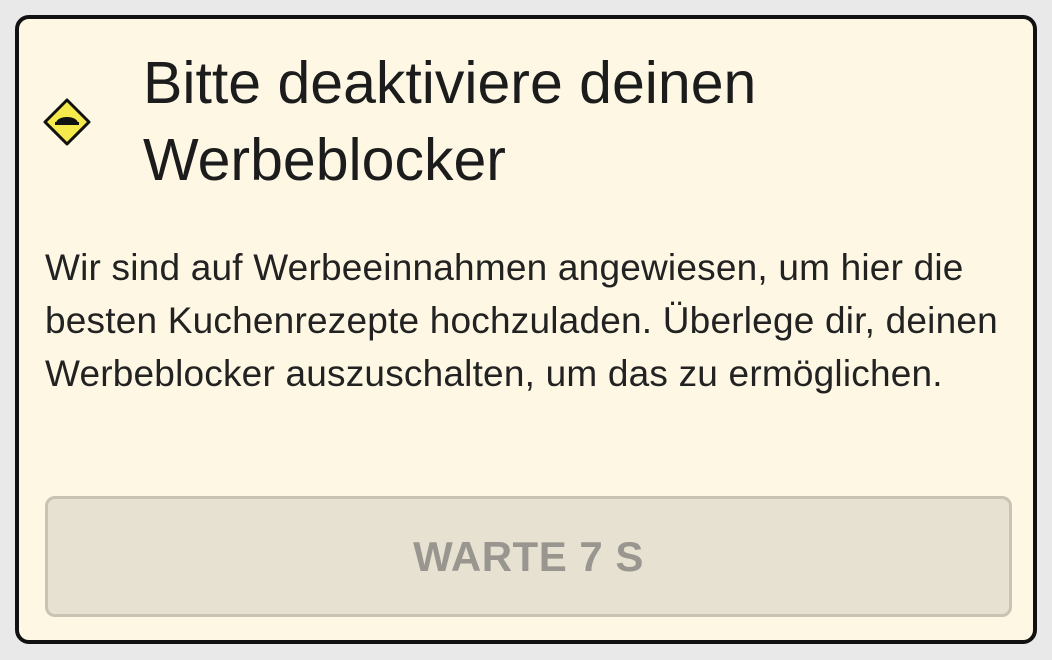 This screenshot has width=1052, height=660. I want to click on warning-diamond-icon-graphic, so click(67, 122).